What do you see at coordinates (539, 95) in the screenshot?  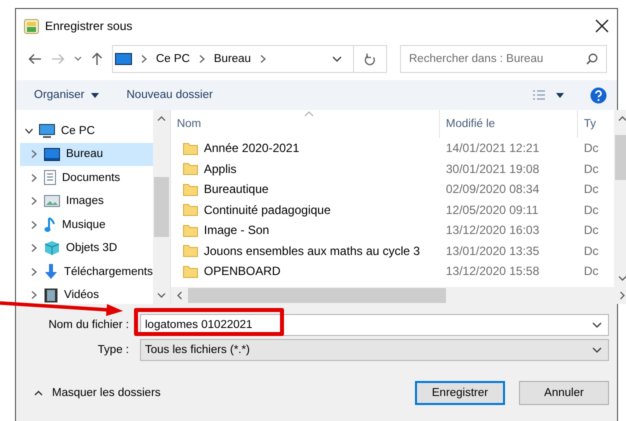 I see `details-view-icon` at bounding box center [539, 95].